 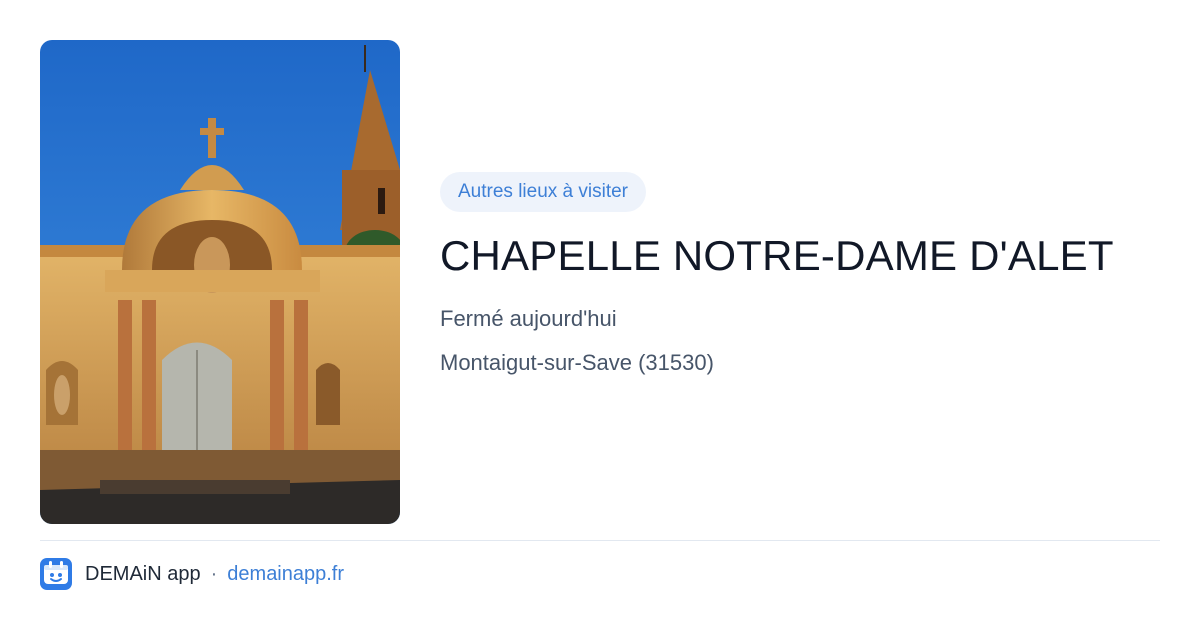 I want to click on app-logo-icon, so click(x=56, y=574).